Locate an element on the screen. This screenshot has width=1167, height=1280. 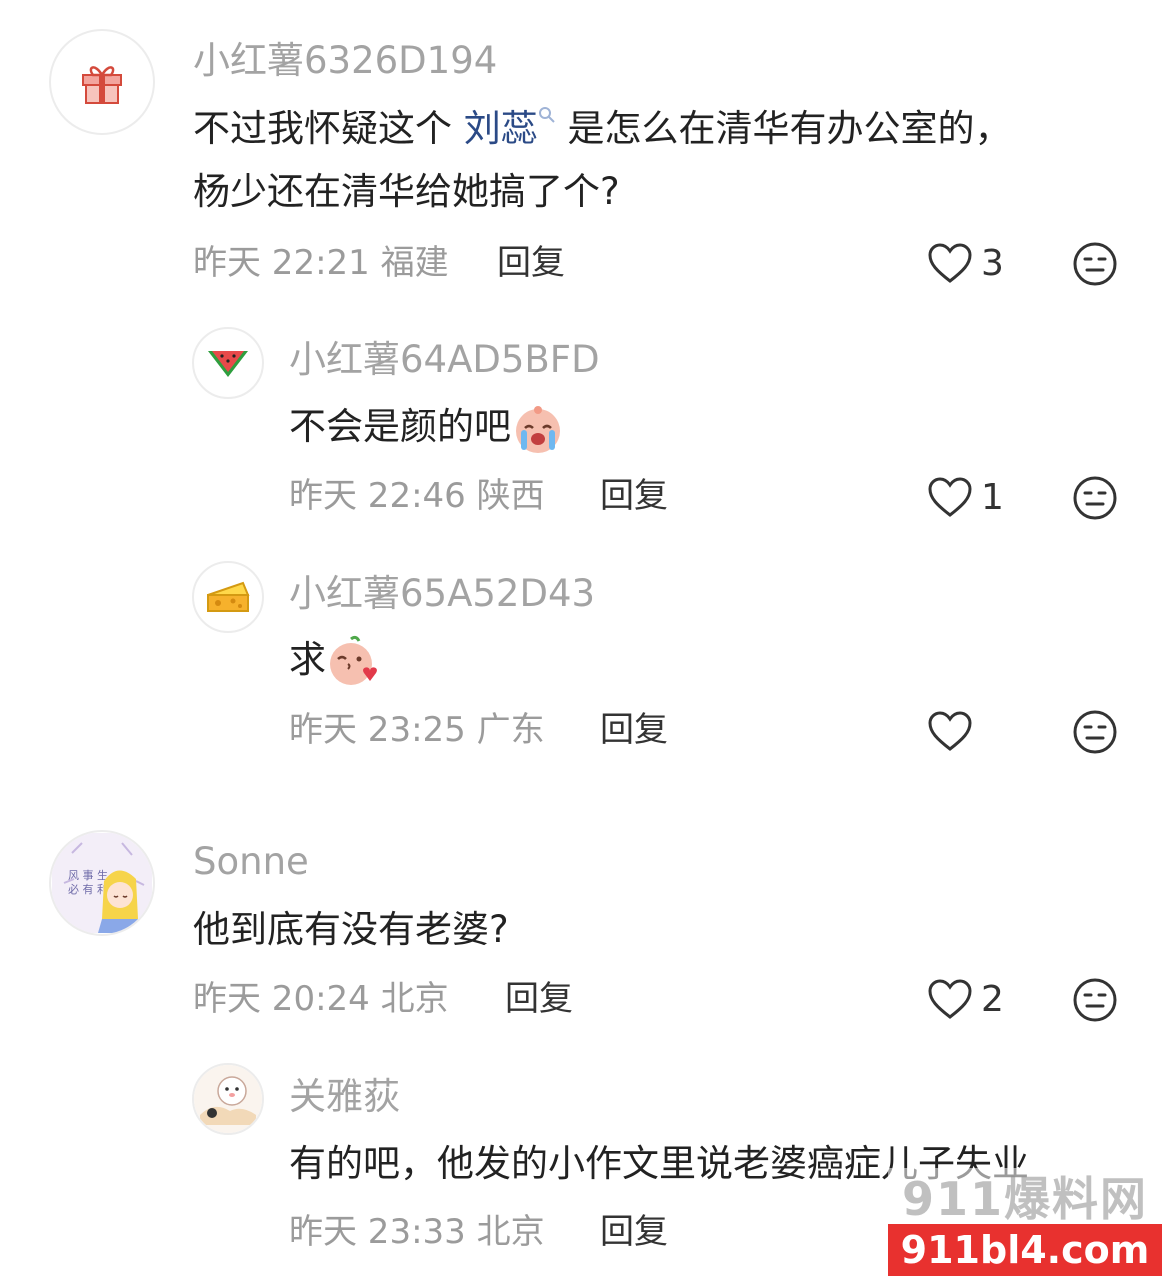
like-button: 2 is located at coordinates (965, 999).